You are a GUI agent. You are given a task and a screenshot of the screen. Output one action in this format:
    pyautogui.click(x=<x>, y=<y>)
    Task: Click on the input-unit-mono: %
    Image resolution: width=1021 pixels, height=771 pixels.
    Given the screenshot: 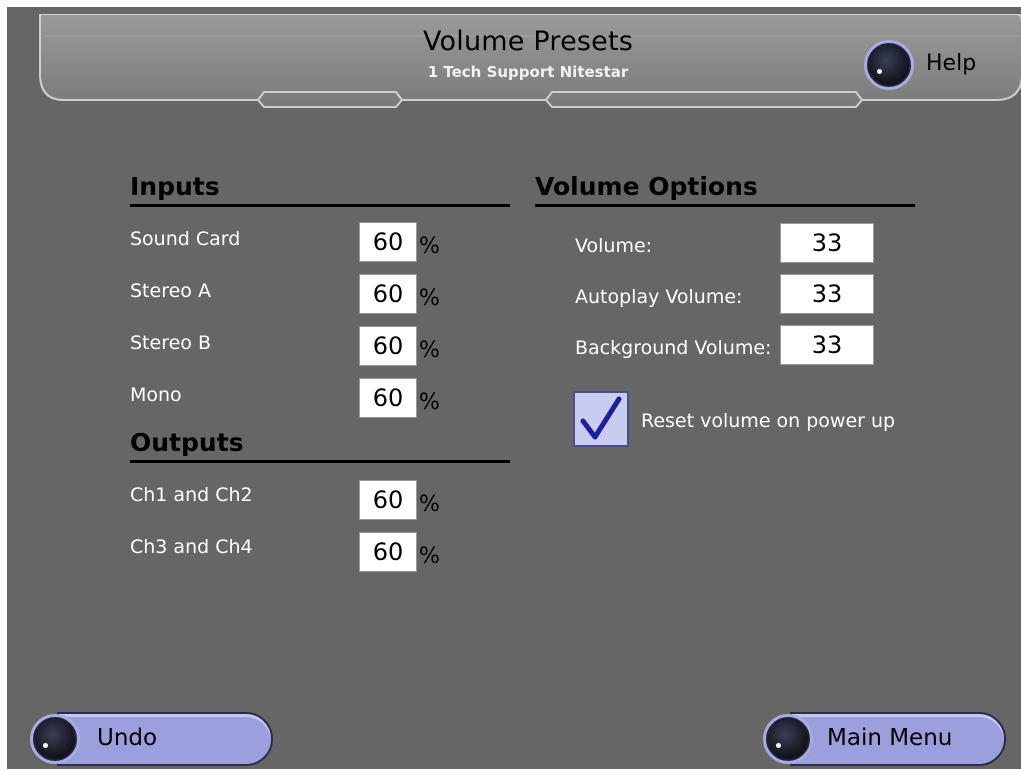 What is the action you would take?
    pyautogui.click(x=429, y=402)
    